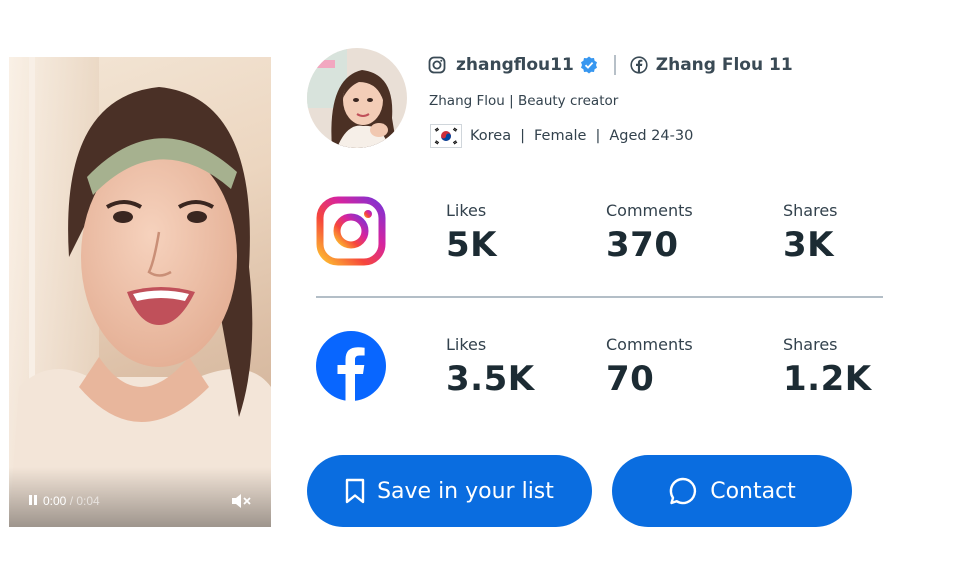 The image size is (960, 576). What do you see at coordinates (88, 501) in the screenshot?
I see `video-time-duration: 0:04` at bounding box center [88, 501].